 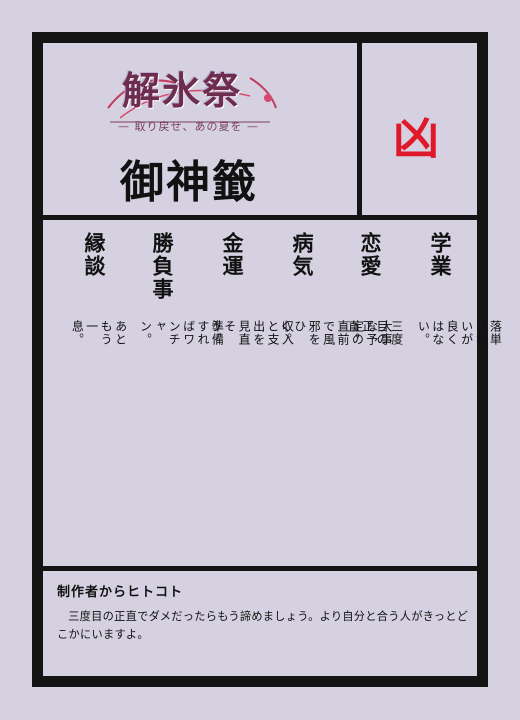 I want to click on comment-title: 制作者からヒトコト, so click(x=120, y=592).